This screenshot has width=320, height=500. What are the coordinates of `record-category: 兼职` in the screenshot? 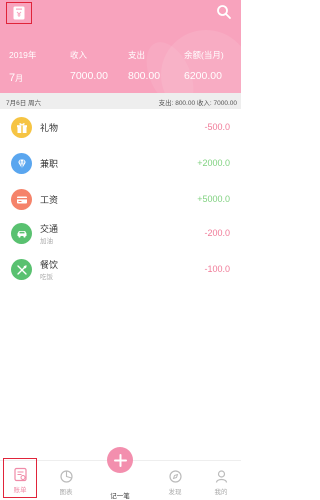 It's located at (49, 164).